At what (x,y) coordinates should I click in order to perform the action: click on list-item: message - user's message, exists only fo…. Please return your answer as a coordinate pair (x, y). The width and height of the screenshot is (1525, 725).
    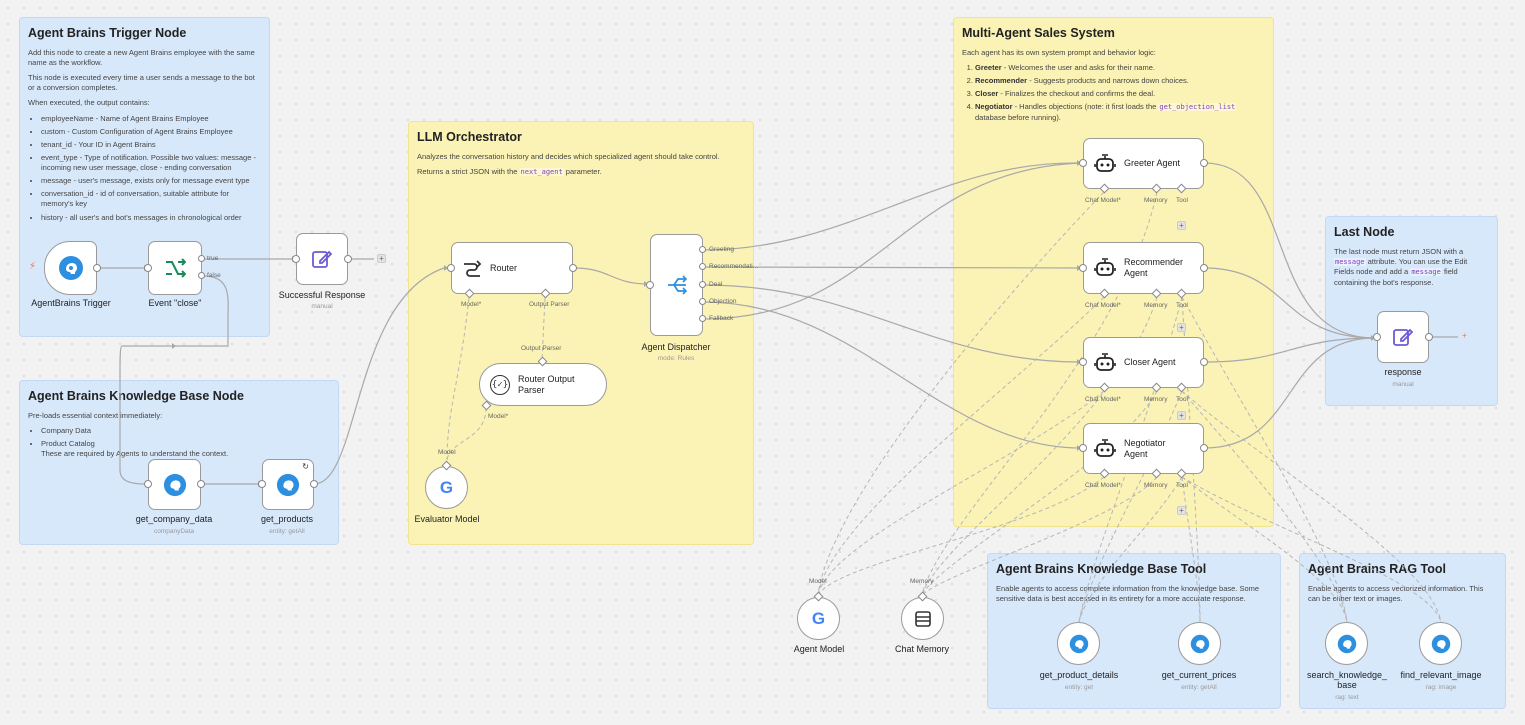
    Looking at the image, I should click on (151, 181).